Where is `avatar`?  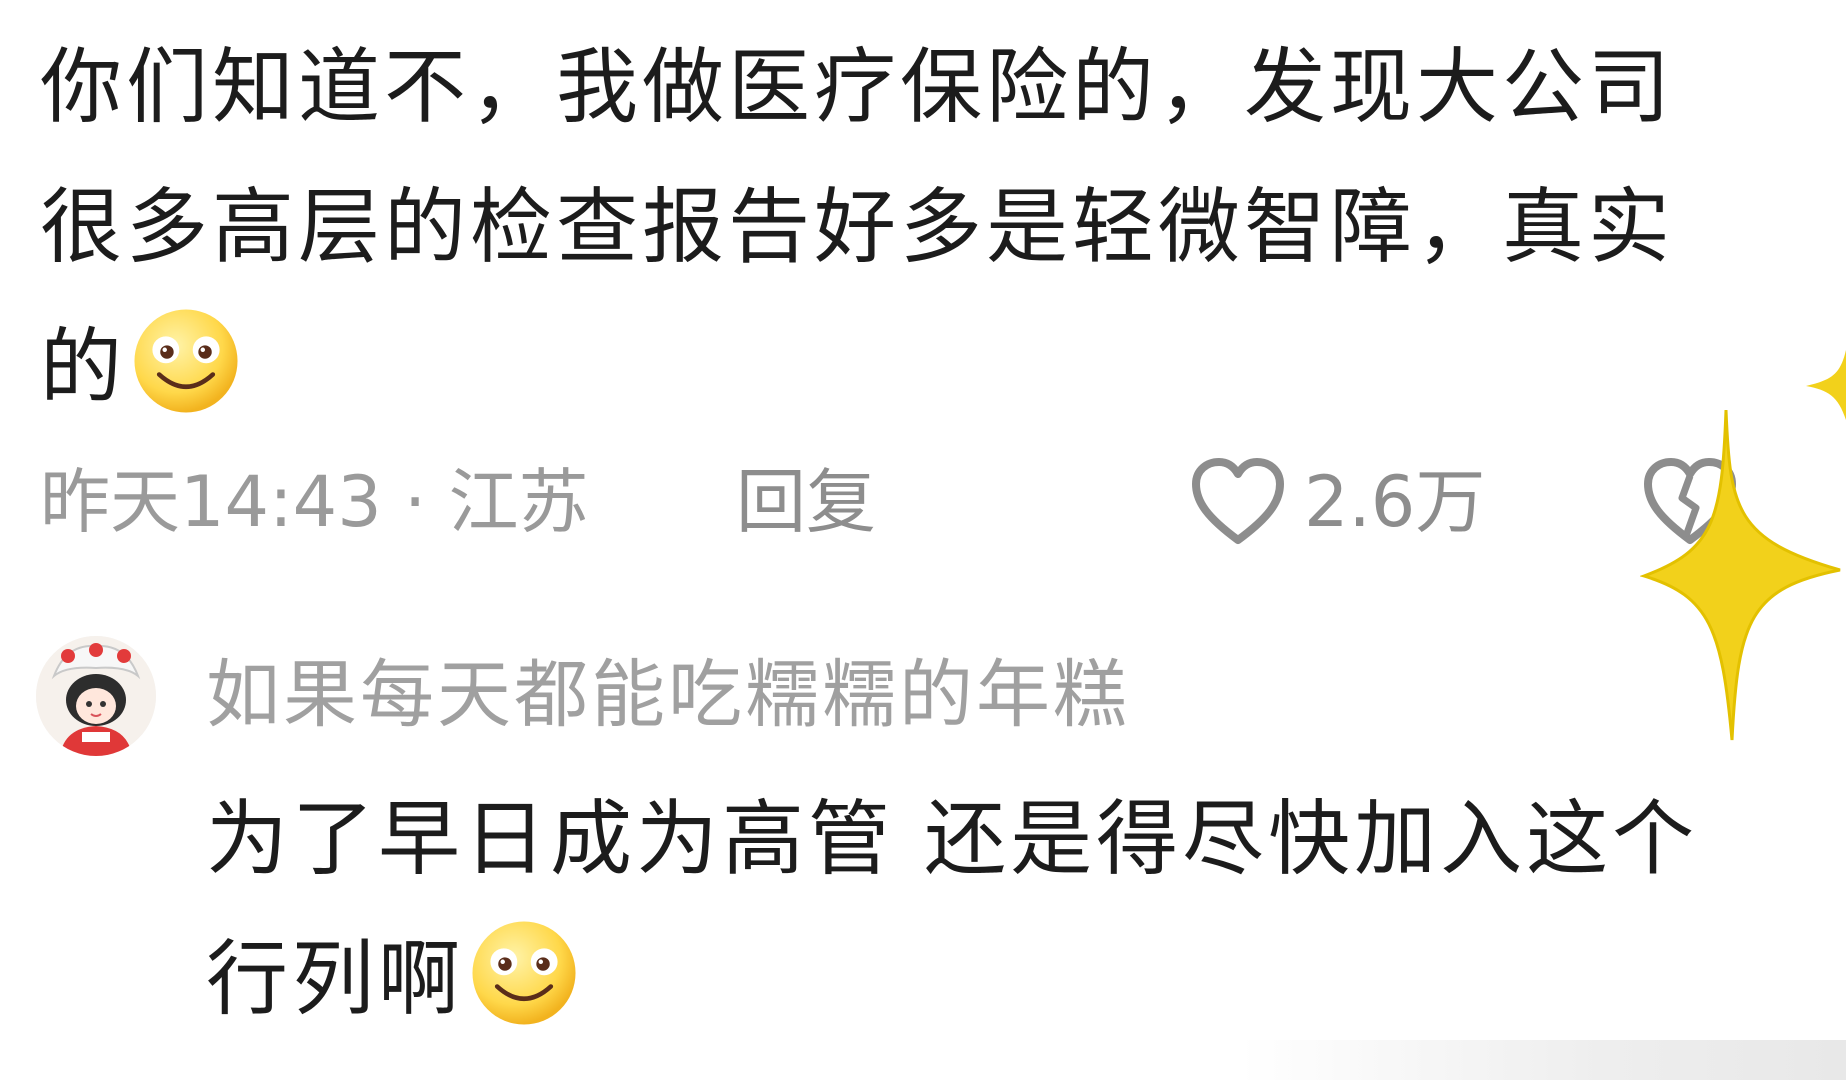
avatar is located at coordinates (96, 696).